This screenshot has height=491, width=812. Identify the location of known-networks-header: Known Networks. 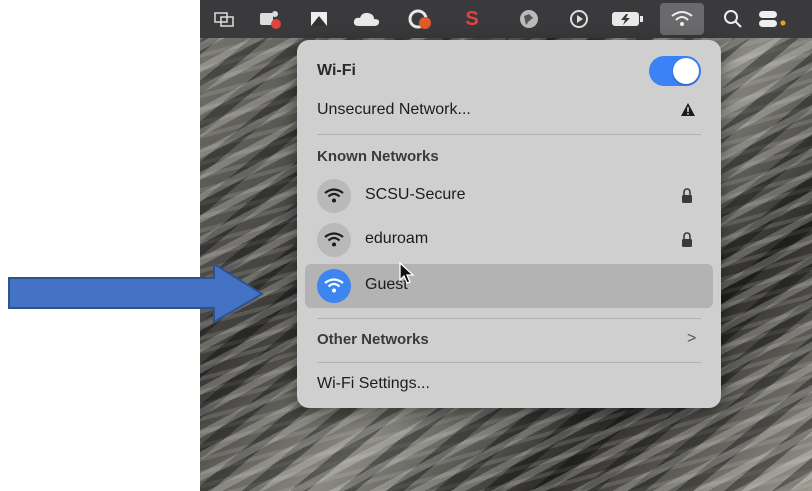
(378, 156).